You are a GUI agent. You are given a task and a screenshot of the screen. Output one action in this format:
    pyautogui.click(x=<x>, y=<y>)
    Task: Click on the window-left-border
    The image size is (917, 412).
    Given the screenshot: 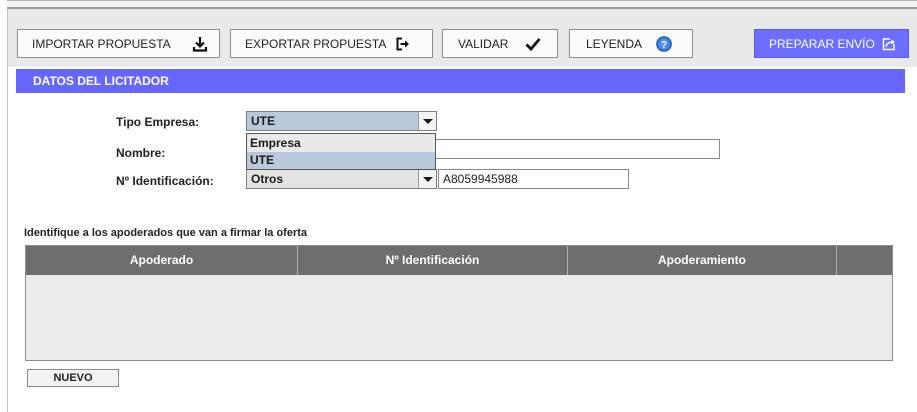 What is the action you would take?
    pyautogui.click(x=7, y=210)
    